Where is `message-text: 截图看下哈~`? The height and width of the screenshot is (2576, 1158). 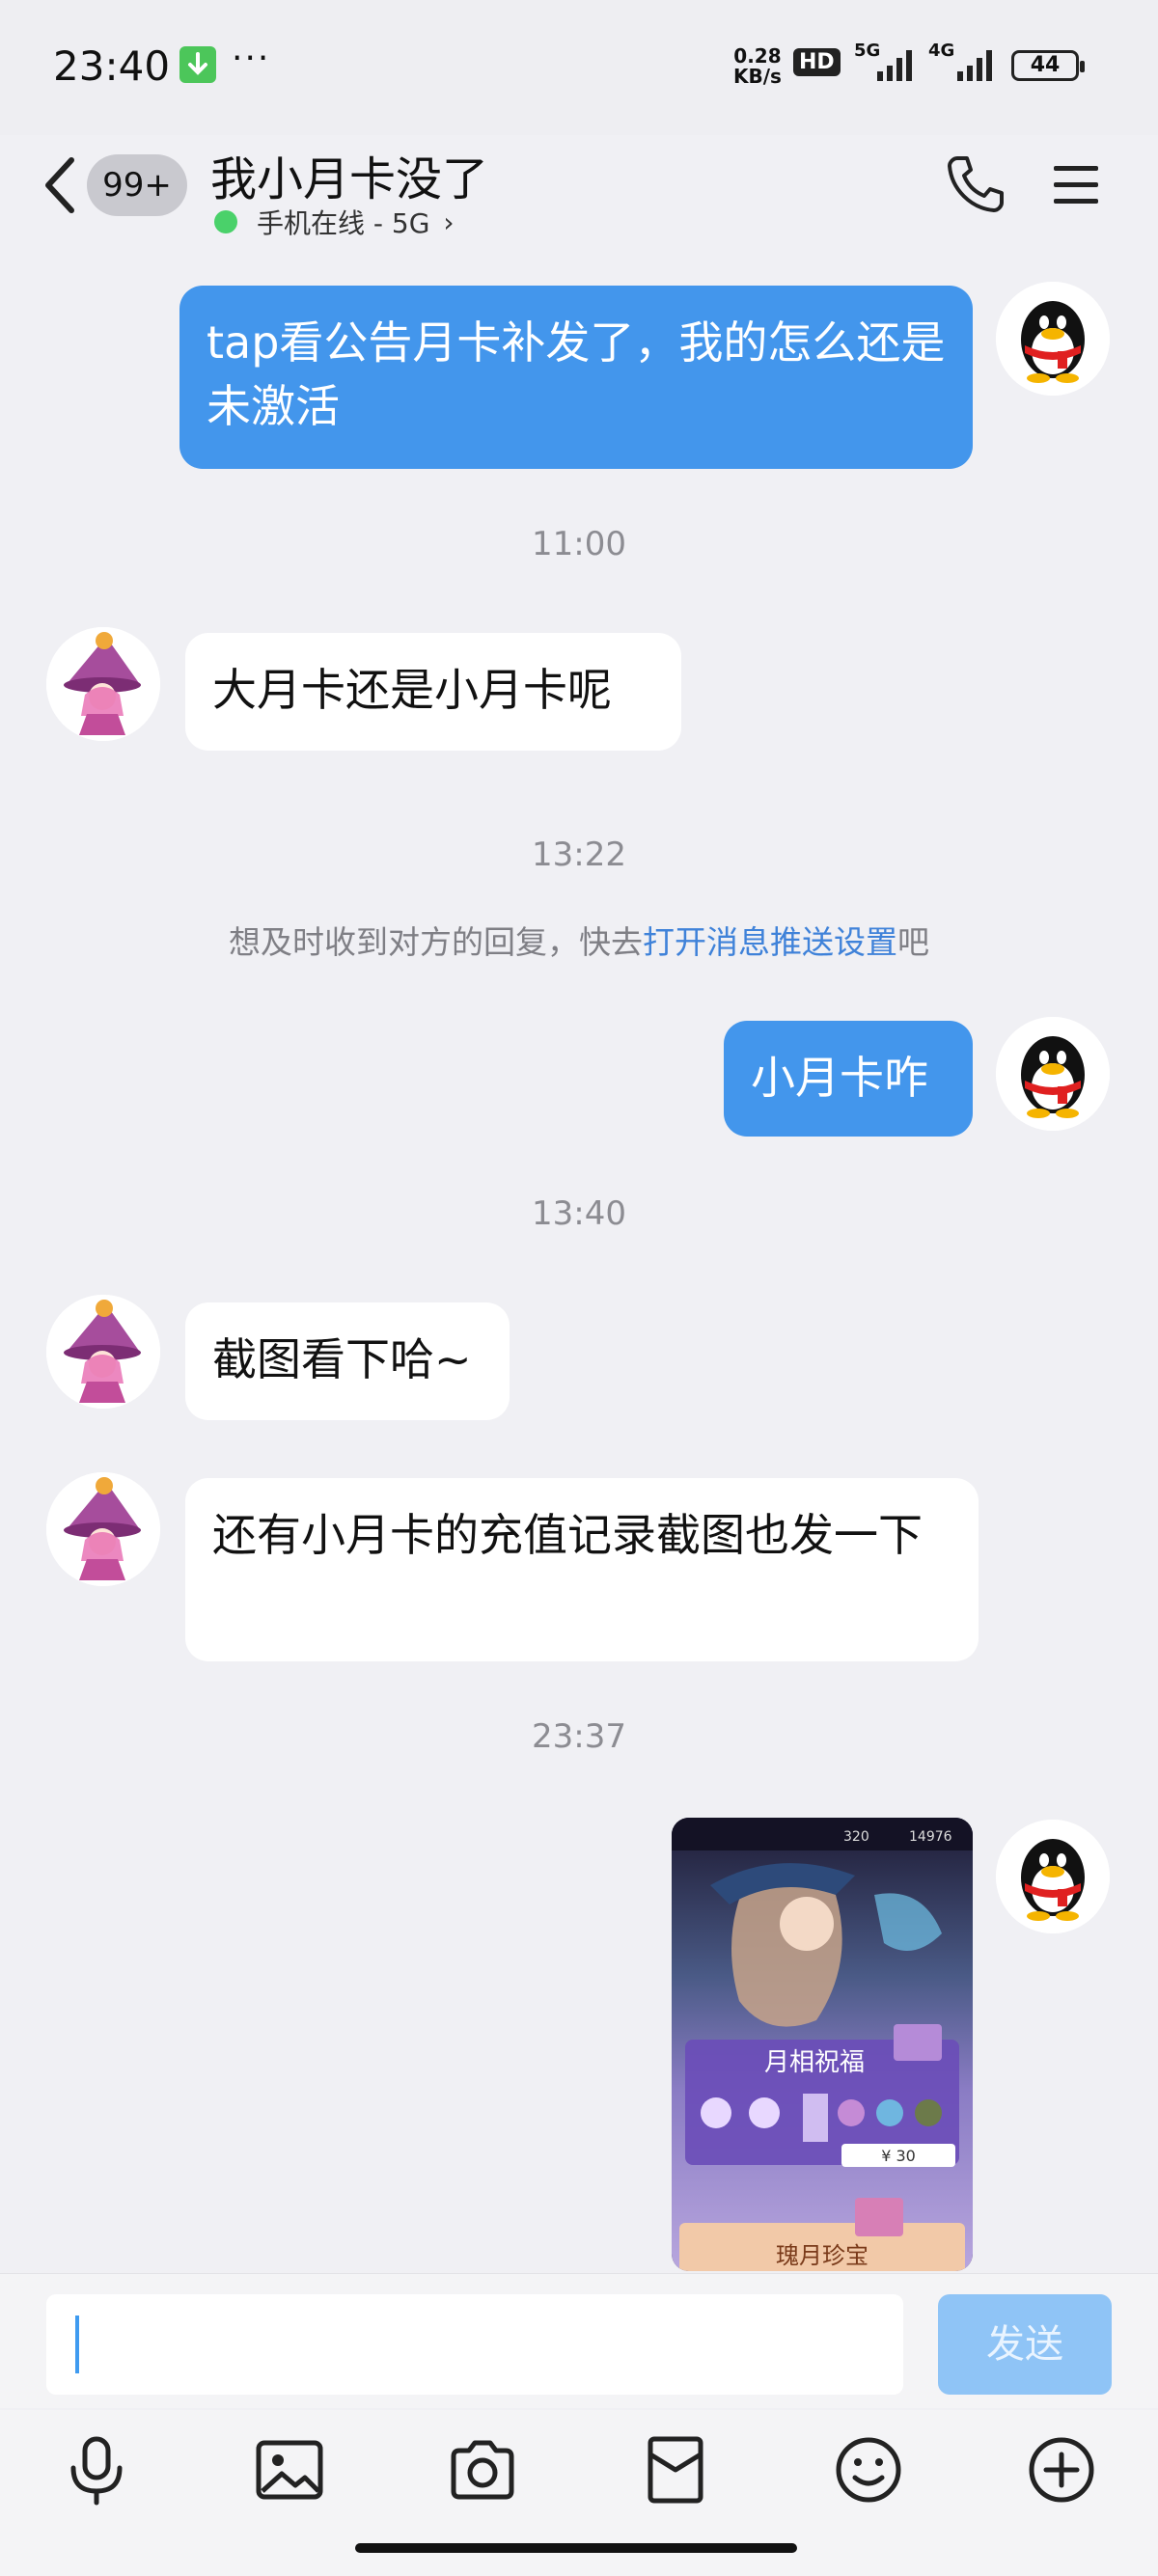 message-text: 截图看下哈~ is located at coordinates (342, 1359).